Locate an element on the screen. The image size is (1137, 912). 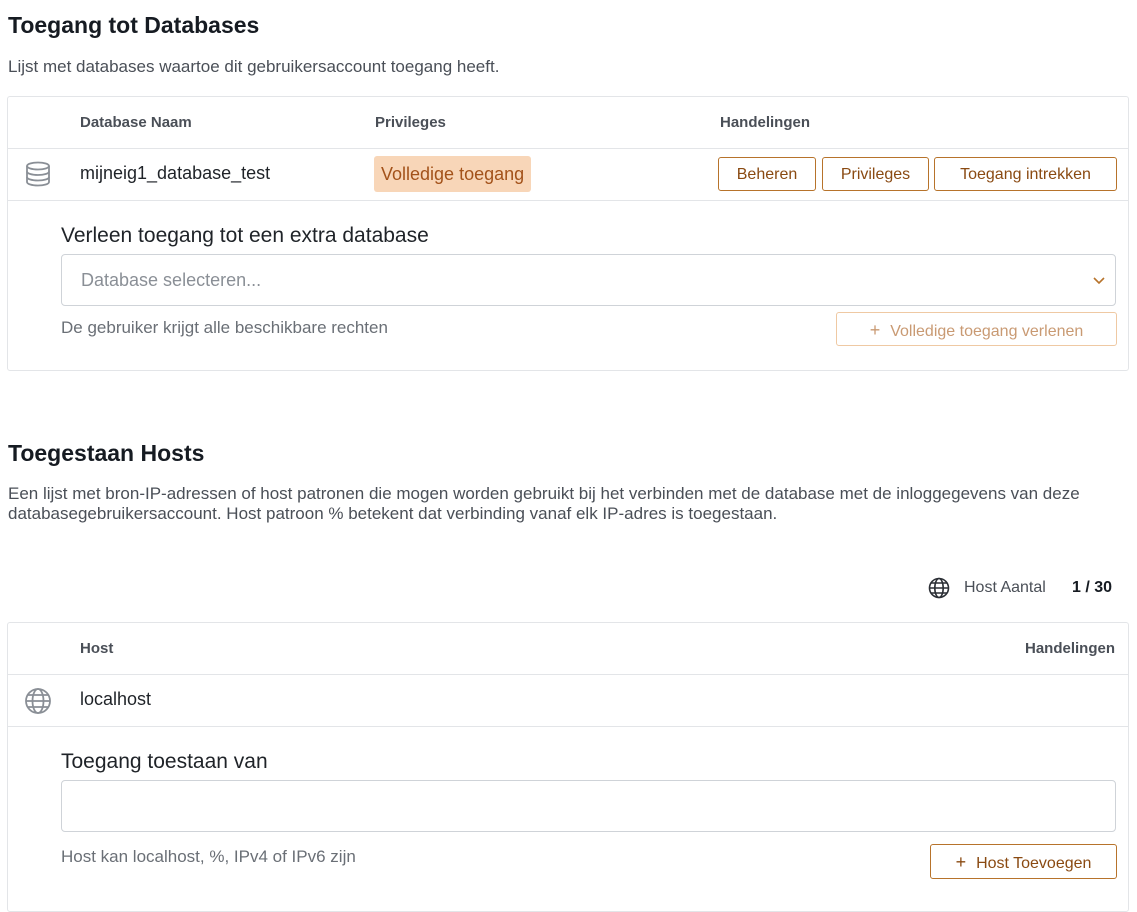
privilege-badge: Volledige toegang is located at coordinates (453, 174).